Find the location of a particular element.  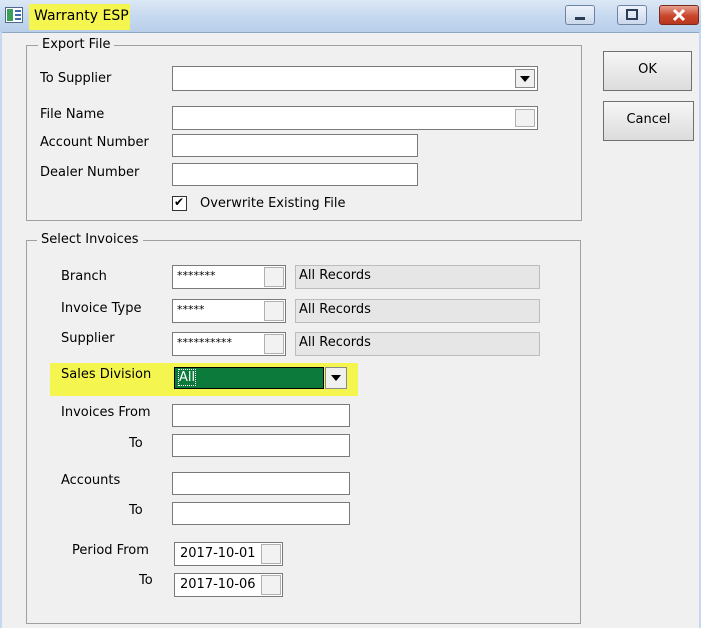

minimize-button is located at coordinates (580, 15).